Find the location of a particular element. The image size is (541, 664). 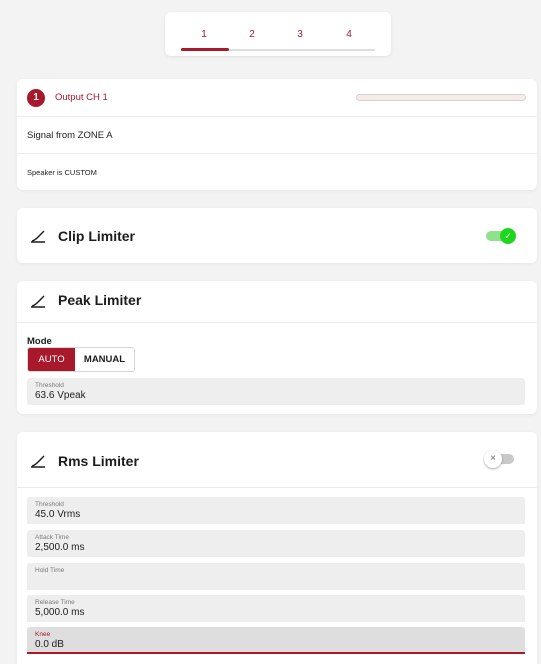

field-label: Attack Time is located at coordinates (52, 537).